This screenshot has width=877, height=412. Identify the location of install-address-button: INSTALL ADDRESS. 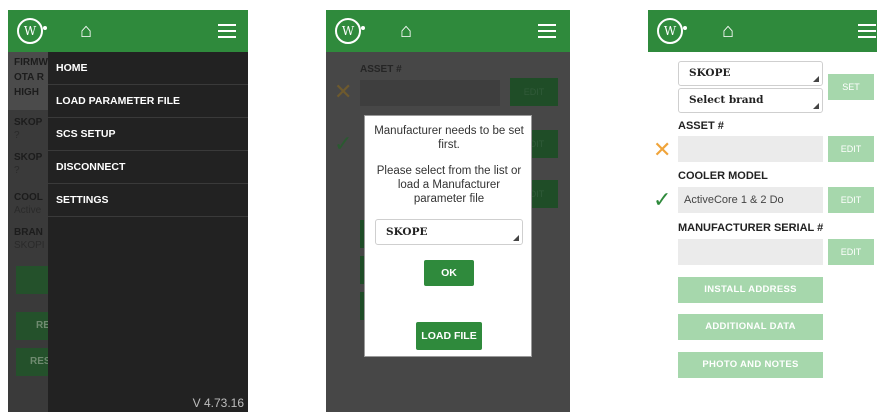
(750, 290).